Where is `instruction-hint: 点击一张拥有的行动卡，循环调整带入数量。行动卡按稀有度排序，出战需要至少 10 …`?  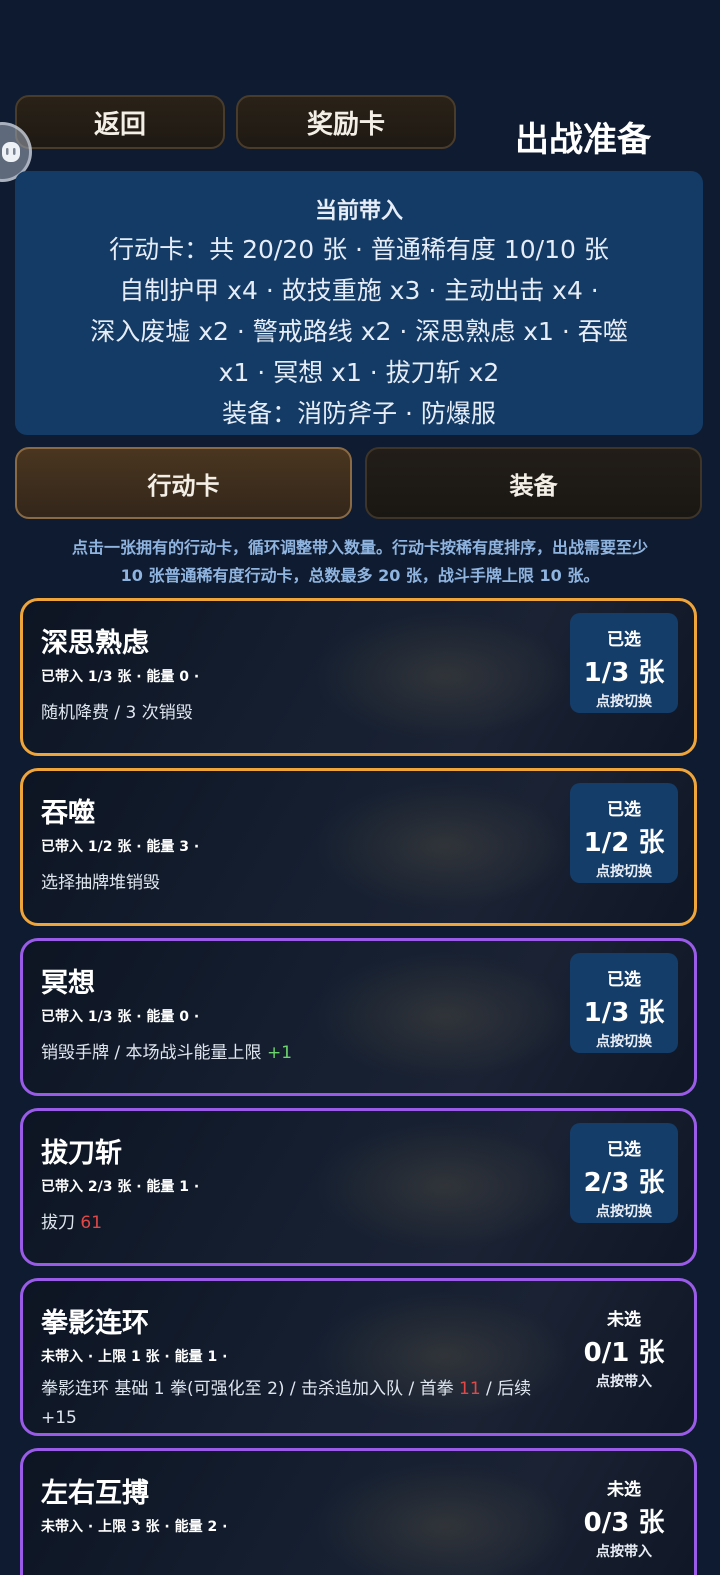
instruction-hint: 点击一张拥有的行动卡，循环调整带入数量。行动卡按稀有度排序，出战需要至少 10 … is located at coordinates (360, 562).